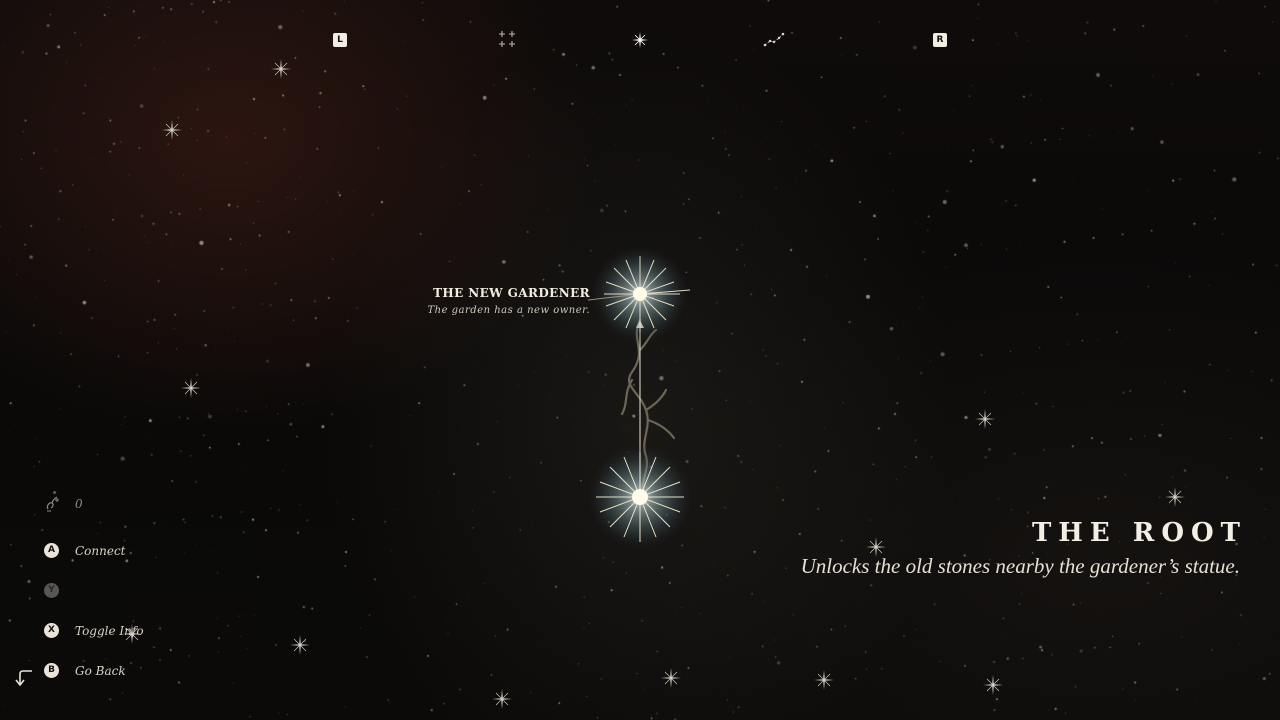 Image resolution: width=1280 pixels, height=720 pixels. What do you see at coordinates (52, 504) in the screenshot?
I see `seed-icon` at bounding box center [52, 504].